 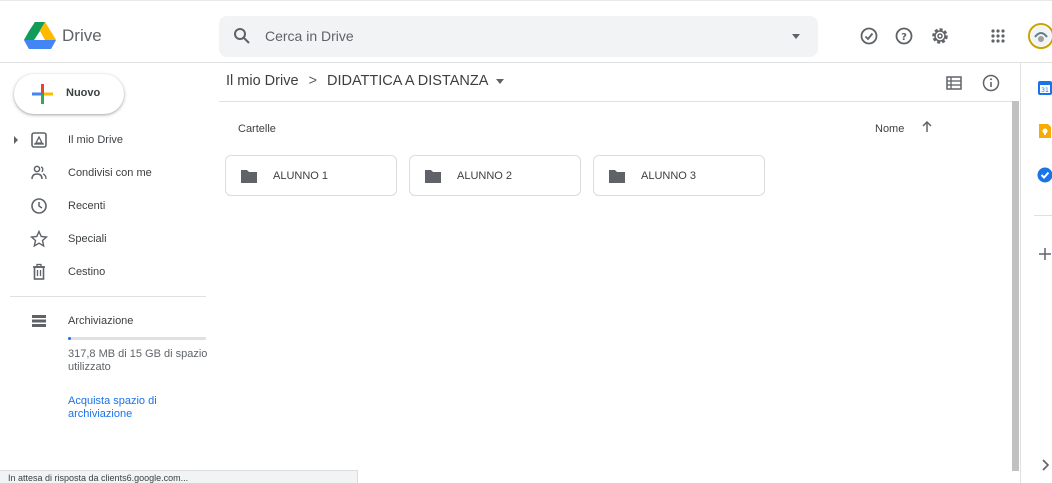 I want to click on sidebar-divider, so click(x=108, y=296).